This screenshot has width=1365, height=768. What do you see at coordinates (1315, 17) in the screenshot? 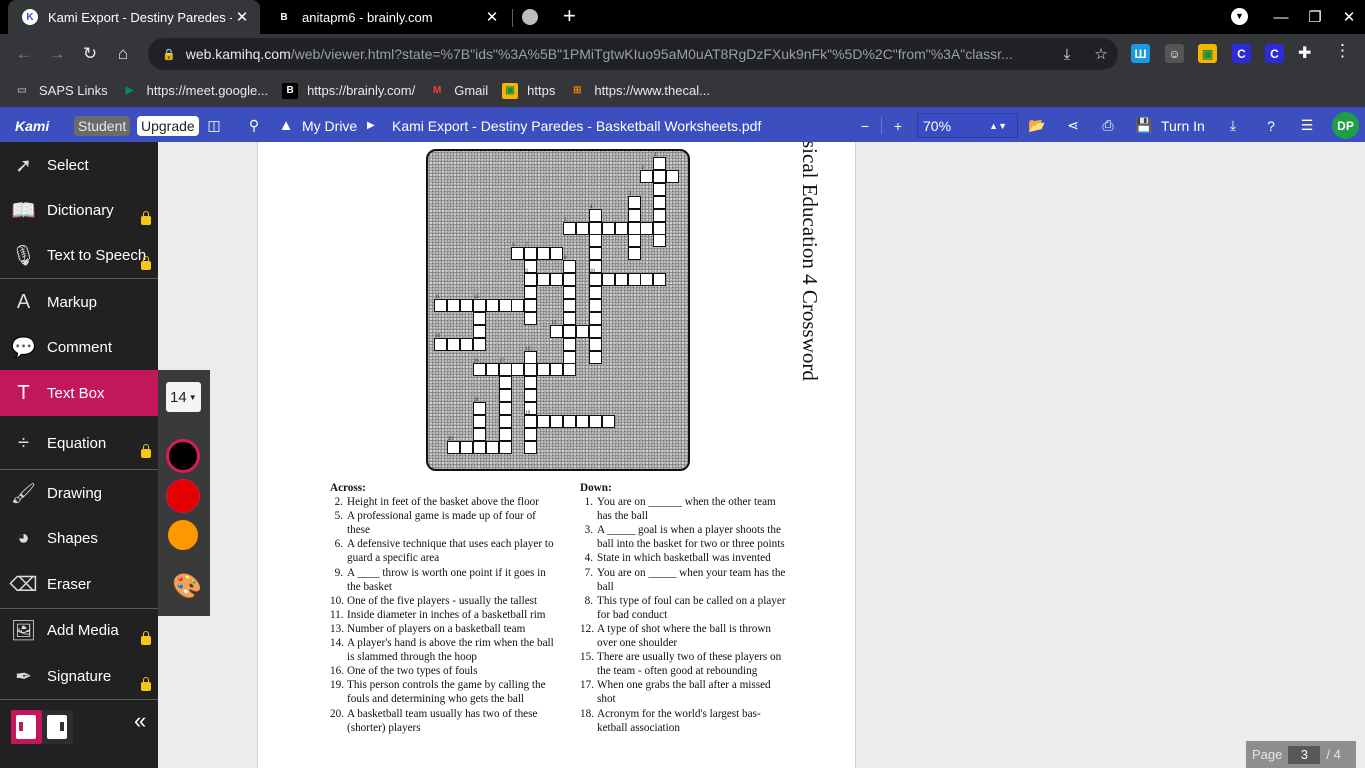
I see `restore-button: ❐` at bounding box center [1315, 17].